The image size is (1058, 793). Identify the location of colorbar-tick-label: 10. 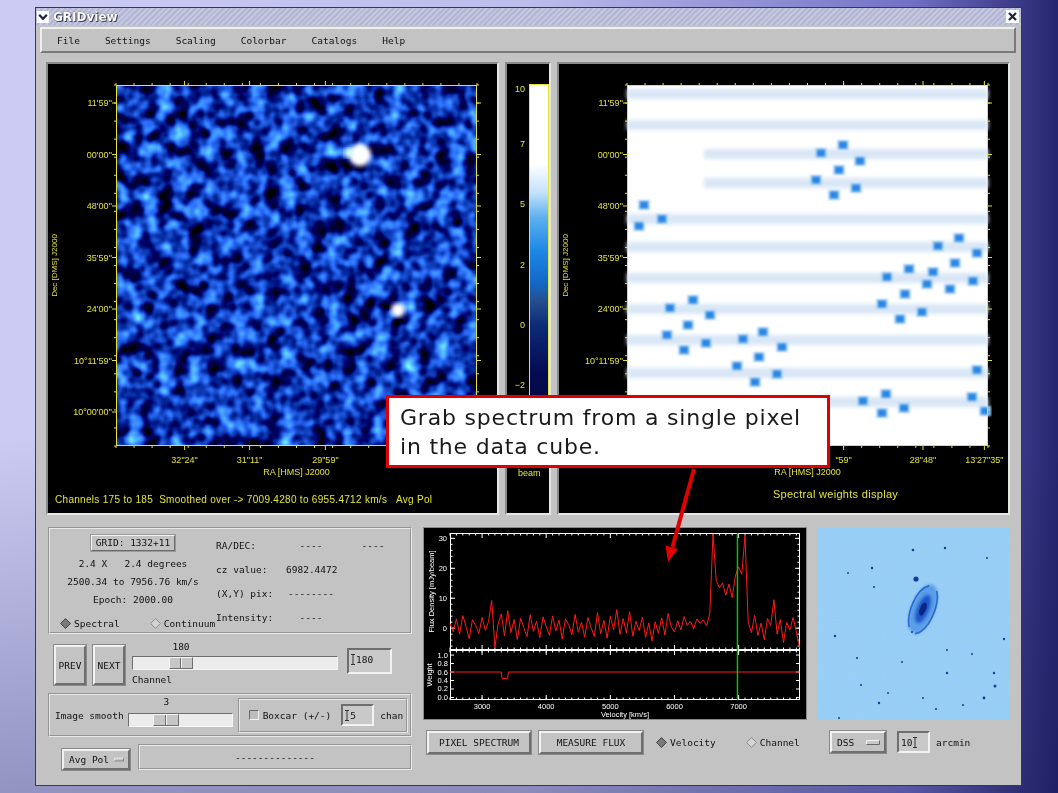
(520, 89).